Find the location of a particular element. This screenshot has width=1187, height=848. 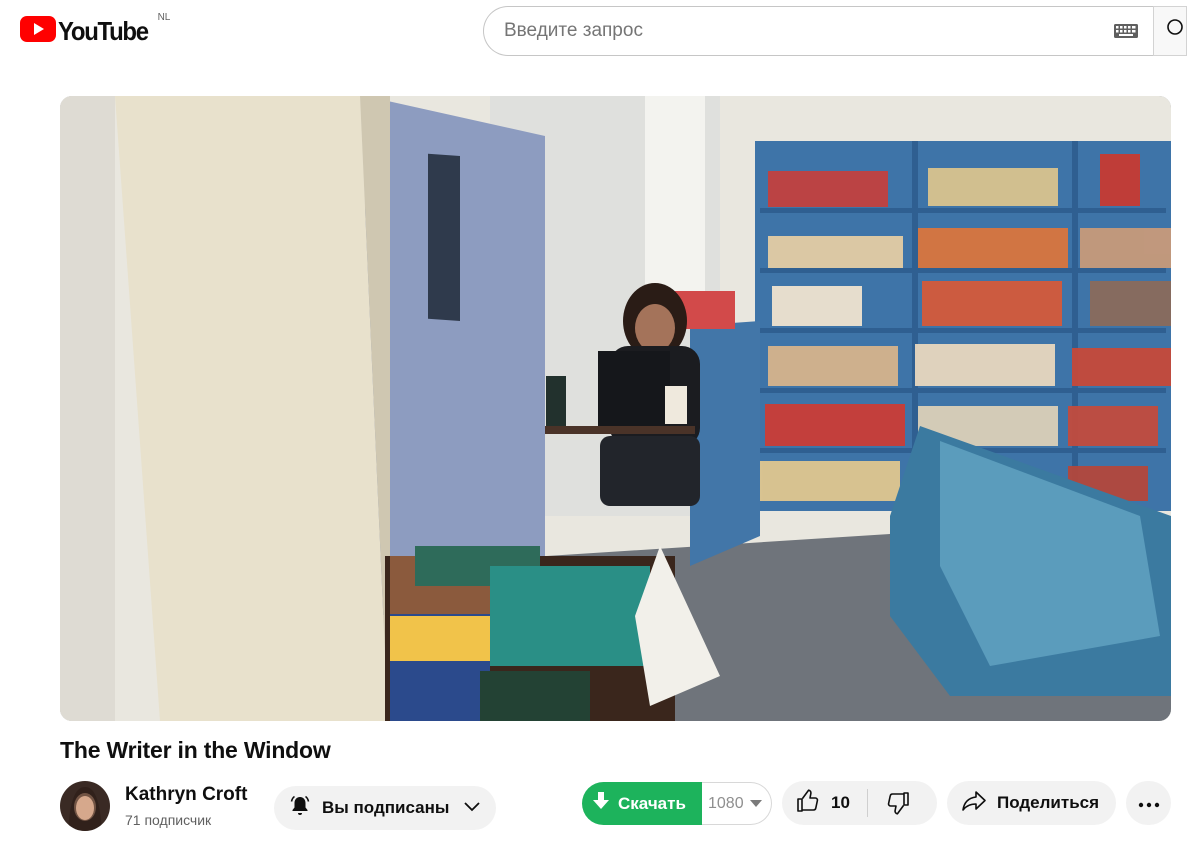

search-button is located at coordinates (1170, 31).